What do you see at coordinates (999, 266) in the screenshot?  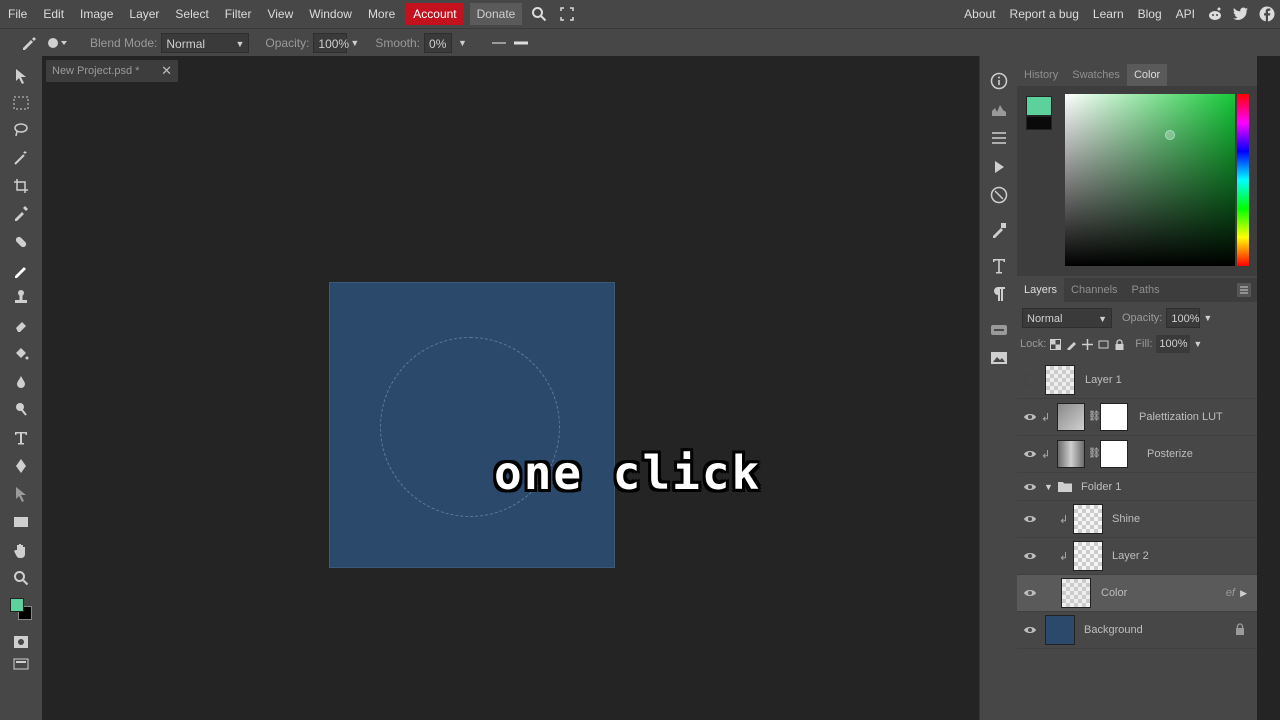 I see `character-icon` at bounding box center [999, 266].